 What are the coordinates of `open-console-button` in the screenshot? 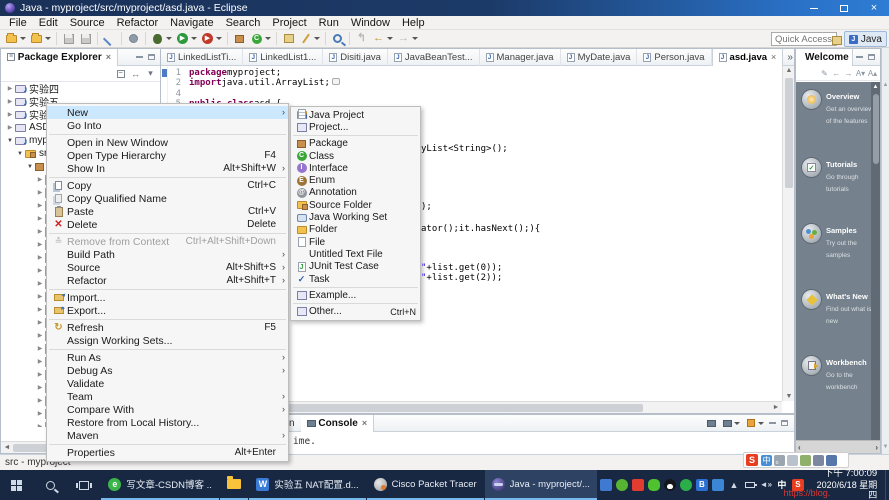 It's located at (711, 423).